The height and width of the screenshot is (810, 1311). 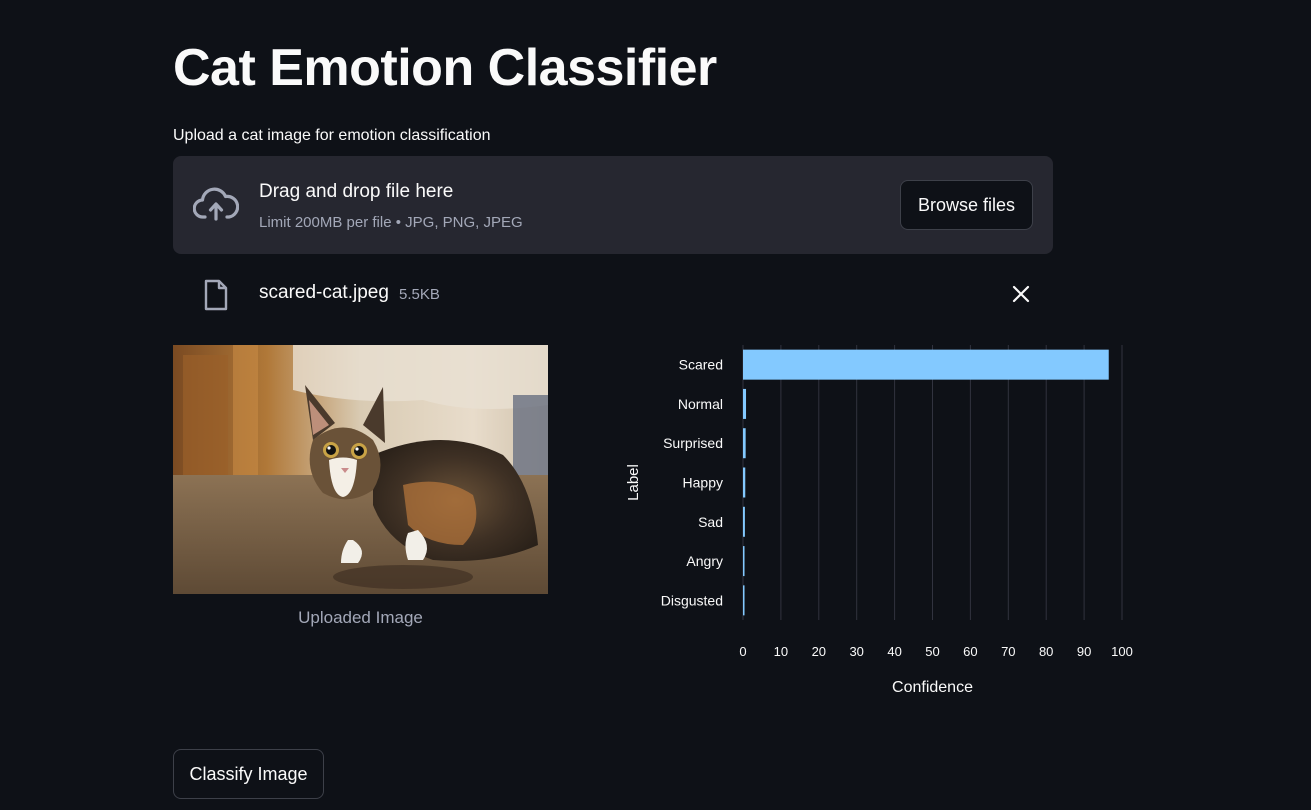 What do you see at coordinates (700, 404) in the screenshot?
I see `y-tick-label: Normal` at bounding box center [700, 404].